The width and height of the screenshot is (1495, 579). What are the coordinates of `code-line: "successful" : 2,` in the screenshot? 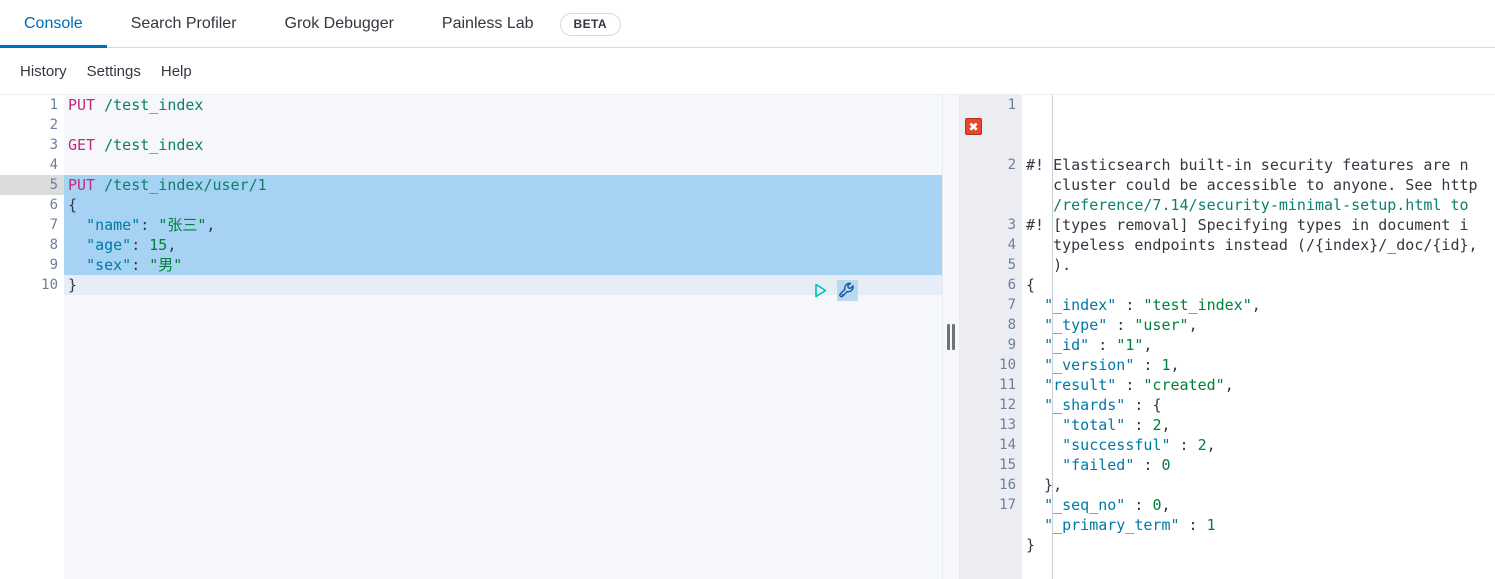 It's located at (1258, 445).